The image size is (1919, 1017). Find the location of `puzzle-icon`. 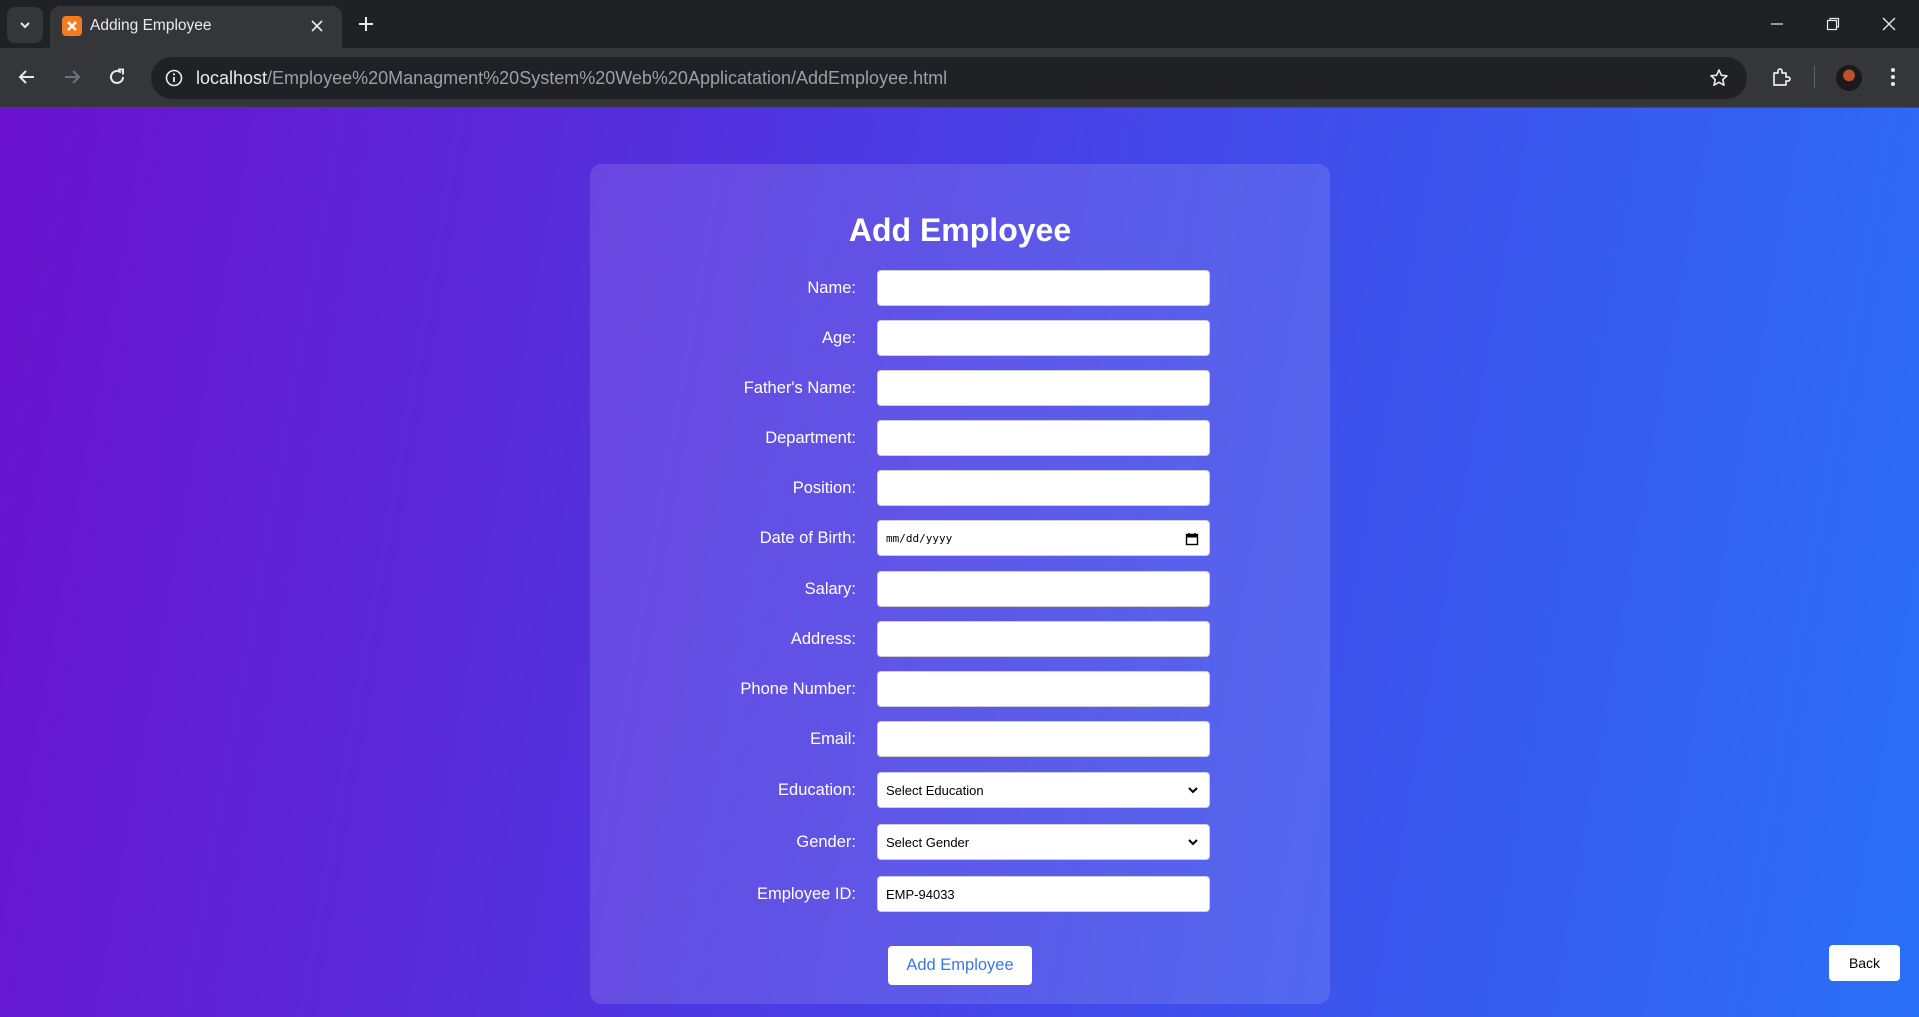

puzzle-icon is located at coordinates (1782, 77).